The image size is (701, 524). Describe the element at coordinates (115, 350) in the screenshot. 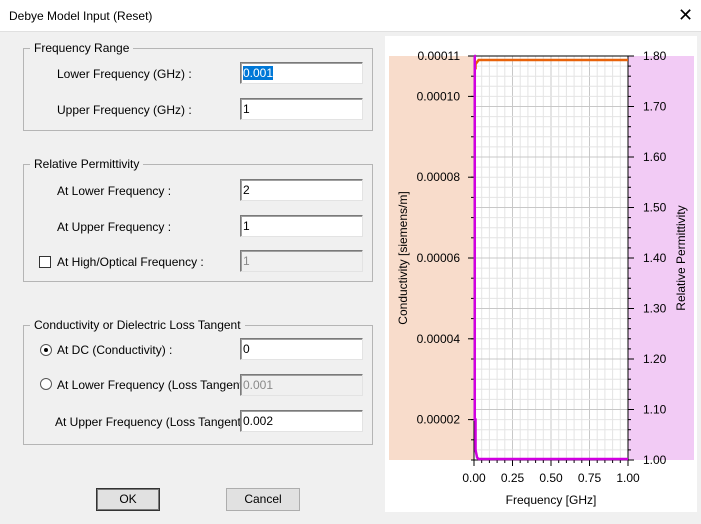

I see `dc-conductivity-label: At DC (Conductivity) :` at that location.